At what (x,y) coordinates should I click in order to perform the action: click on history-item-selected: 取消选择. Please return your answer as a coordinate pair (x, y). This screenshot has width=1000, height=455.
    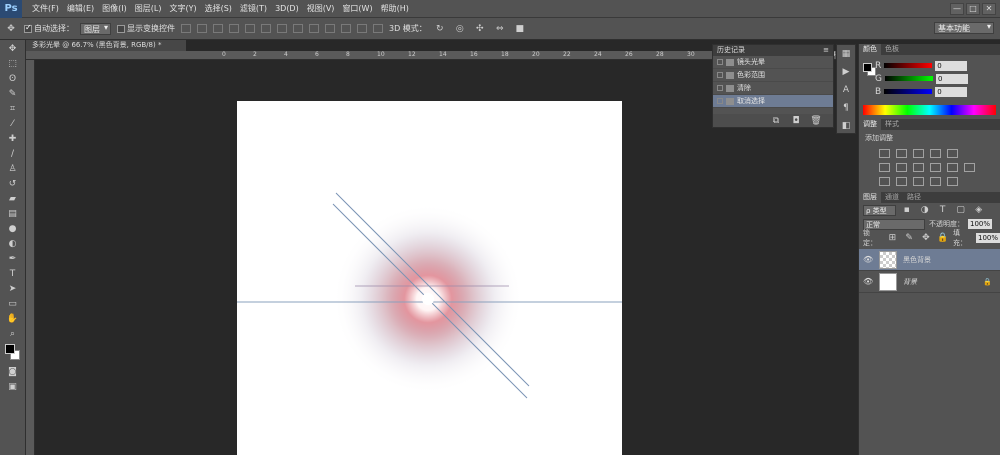
    Looking at the image, I should click on (773, 101).